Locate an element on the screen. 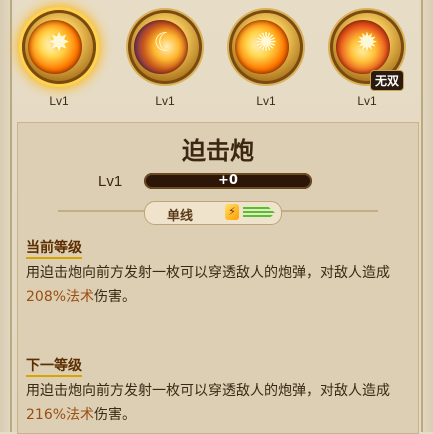  ultimate-badge: 无双 is located at coordinates (387, 80).